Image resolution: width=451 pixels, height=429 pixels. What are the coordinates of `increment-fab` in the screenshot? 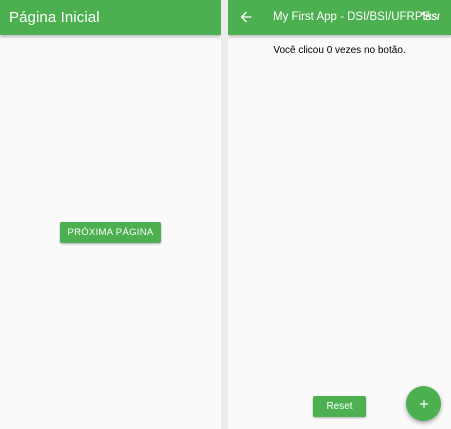 It's located at (423, 403).